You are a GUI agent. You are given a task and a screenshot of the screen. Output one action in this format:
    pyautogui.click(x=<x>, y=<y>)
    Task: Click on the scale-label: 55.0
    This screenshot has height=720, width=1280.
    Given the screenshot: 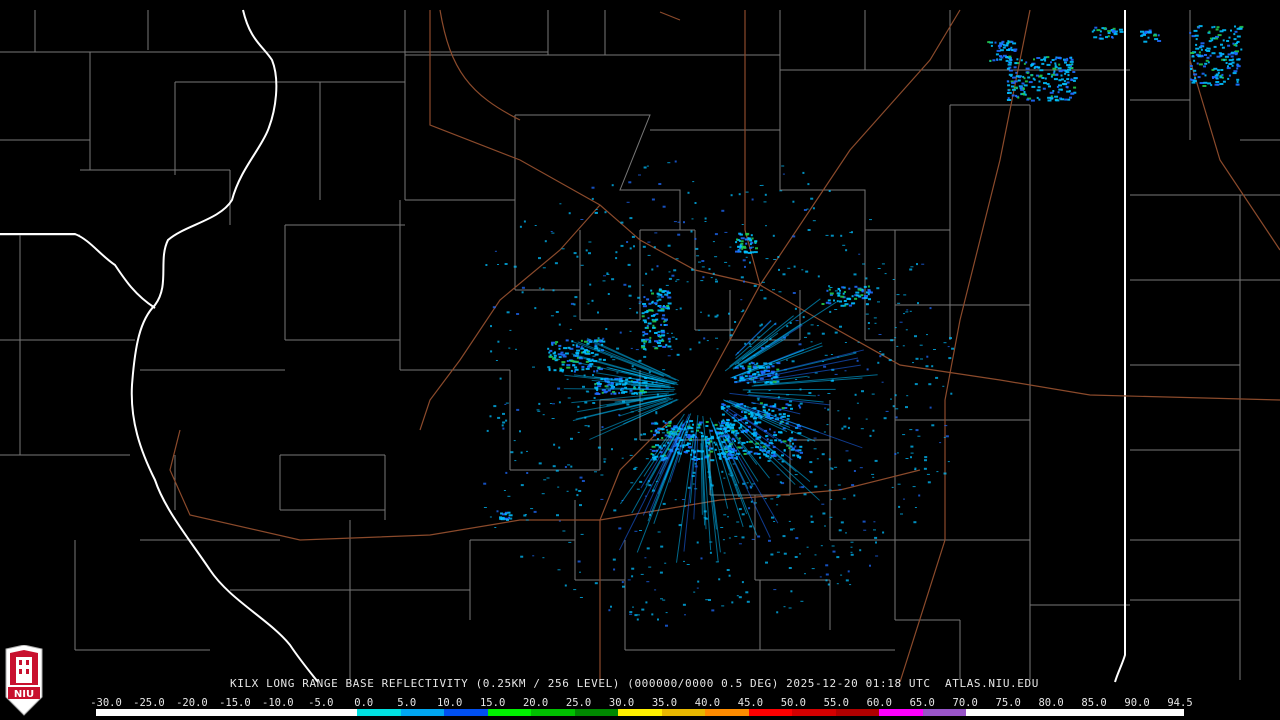 What is the action you would take?
    pyautogui.click(x=836, y=703)
    